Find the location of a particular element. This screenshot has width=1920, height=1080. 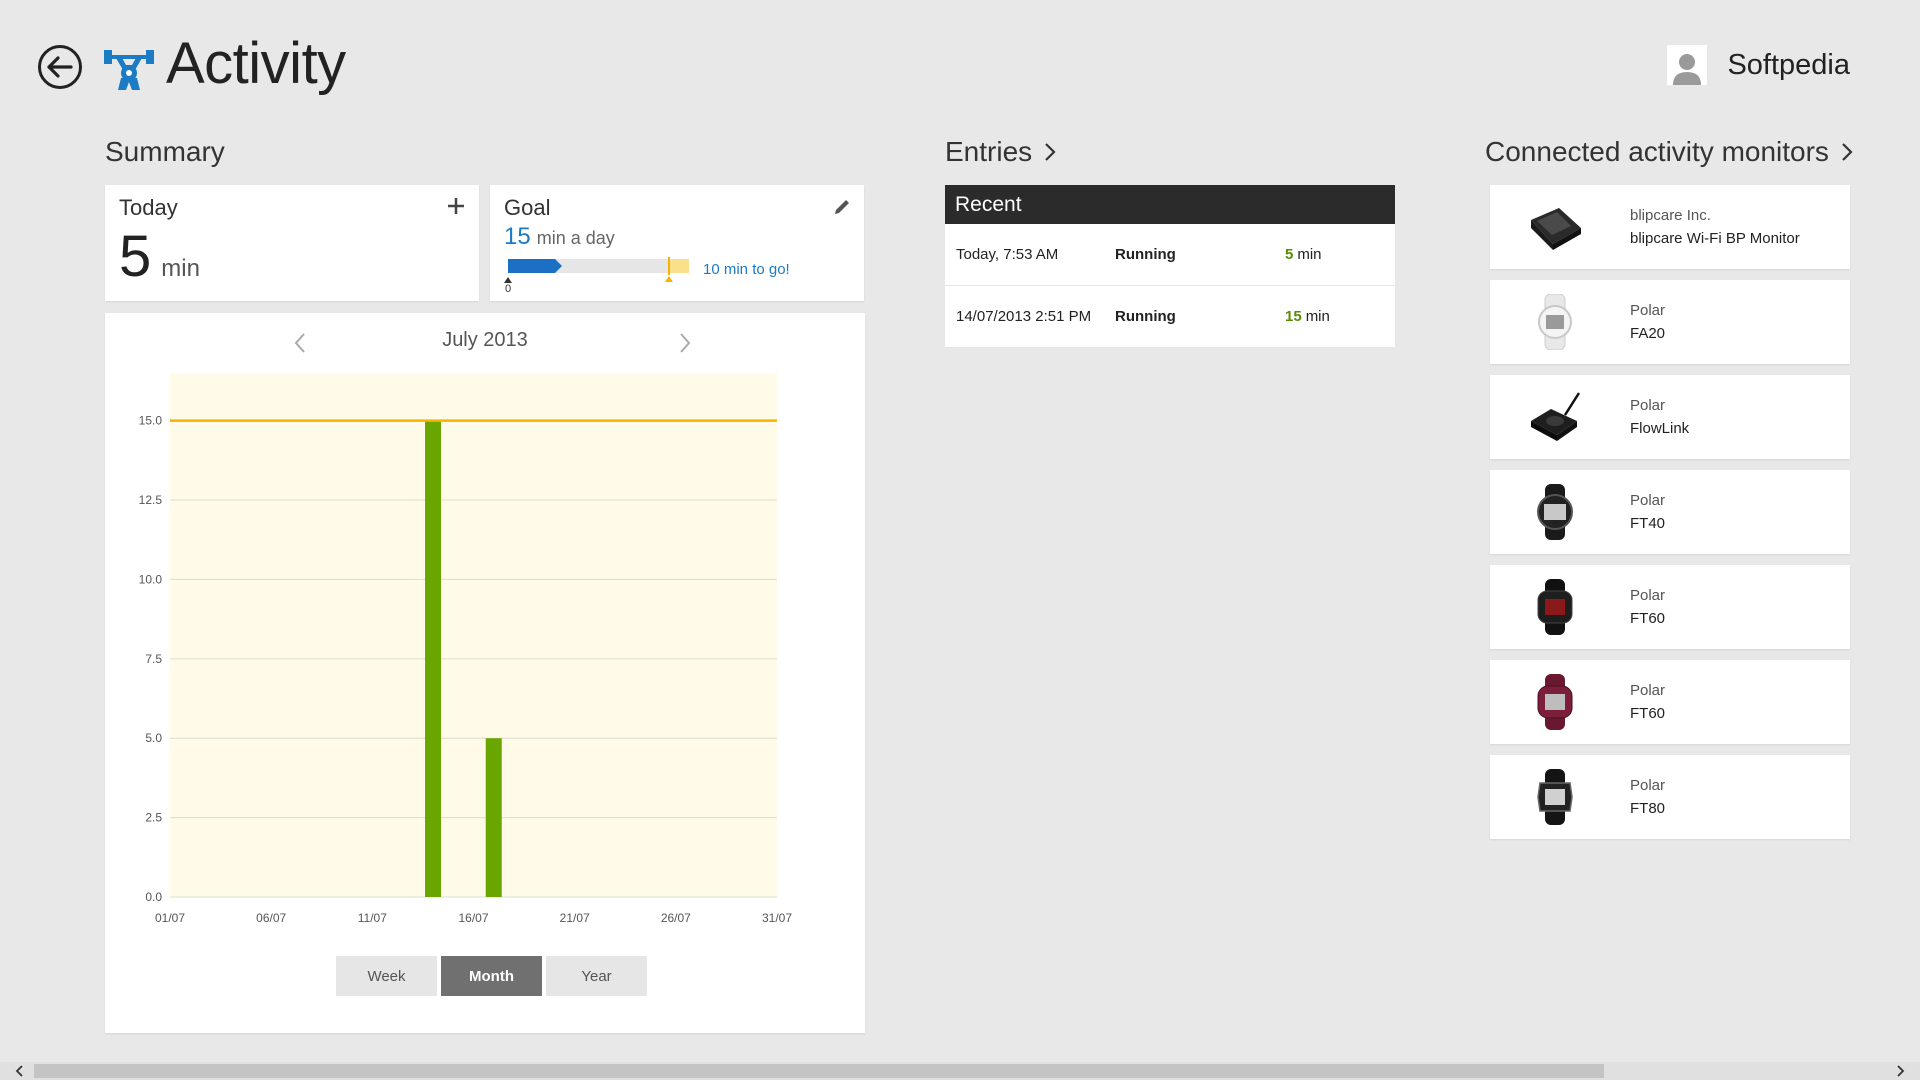

goal-target-marker is located at coordinates (669, 266).